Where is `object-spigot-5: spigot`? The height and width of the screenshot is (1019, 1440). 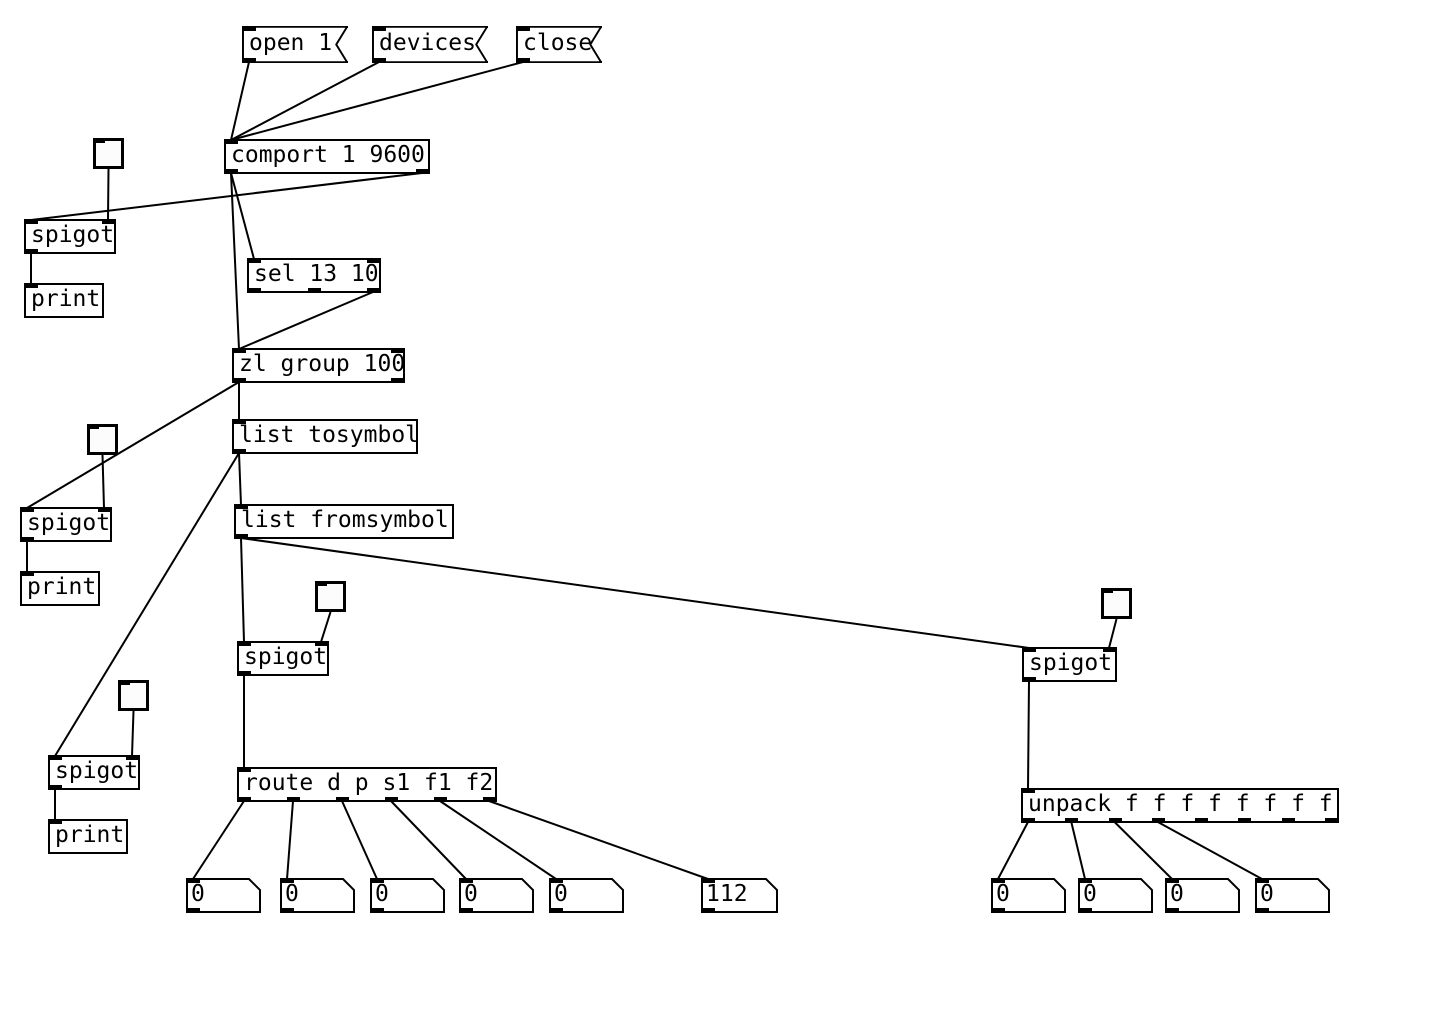 object-spigot-5: spigot is located at coordinates (1069, 664).